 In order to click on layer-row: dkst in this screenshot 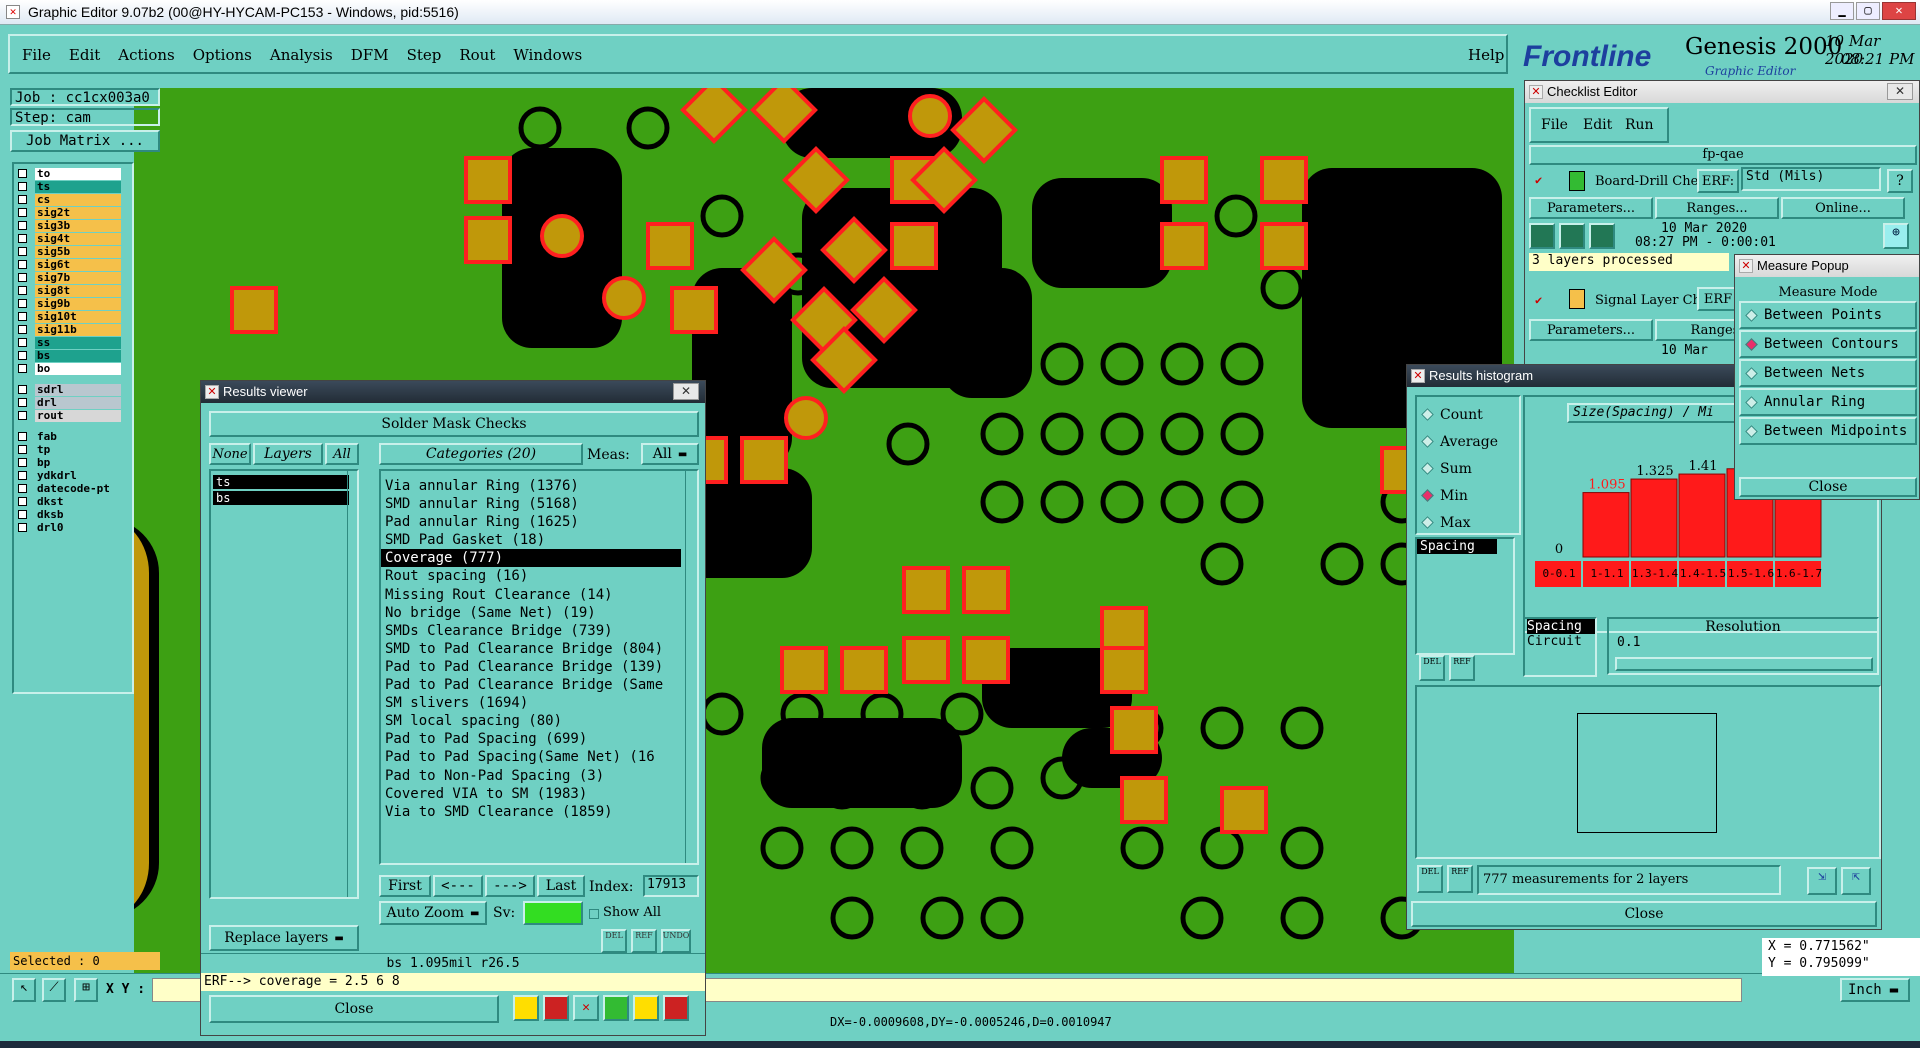, I will do `click(73, 501)`.